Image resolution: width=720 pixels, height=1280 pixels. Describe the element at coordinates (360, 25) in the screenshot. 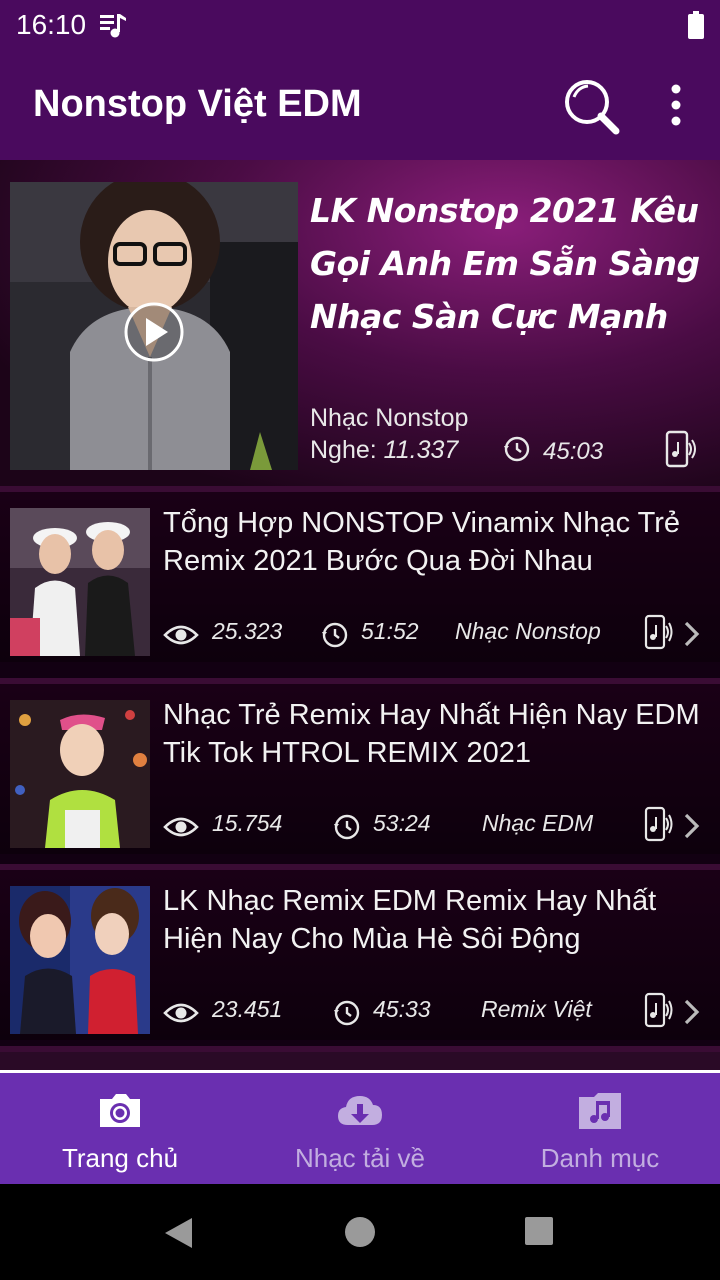

I see `status-bar: 16:10` at that location.